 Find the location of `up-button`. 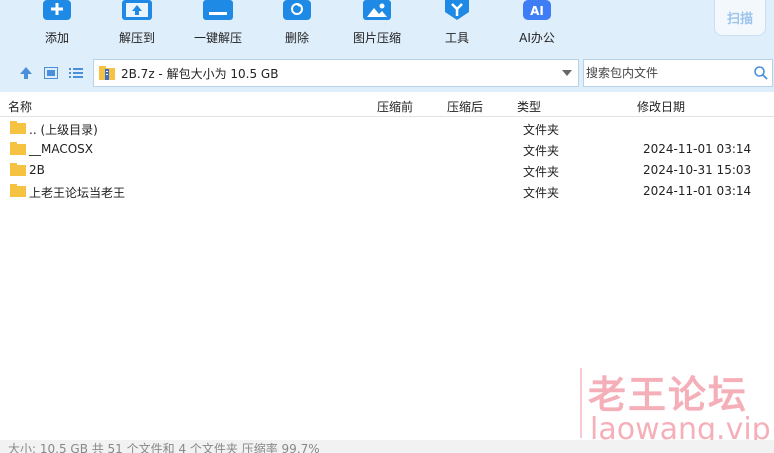

up-button is located at coordinates (26, 73).